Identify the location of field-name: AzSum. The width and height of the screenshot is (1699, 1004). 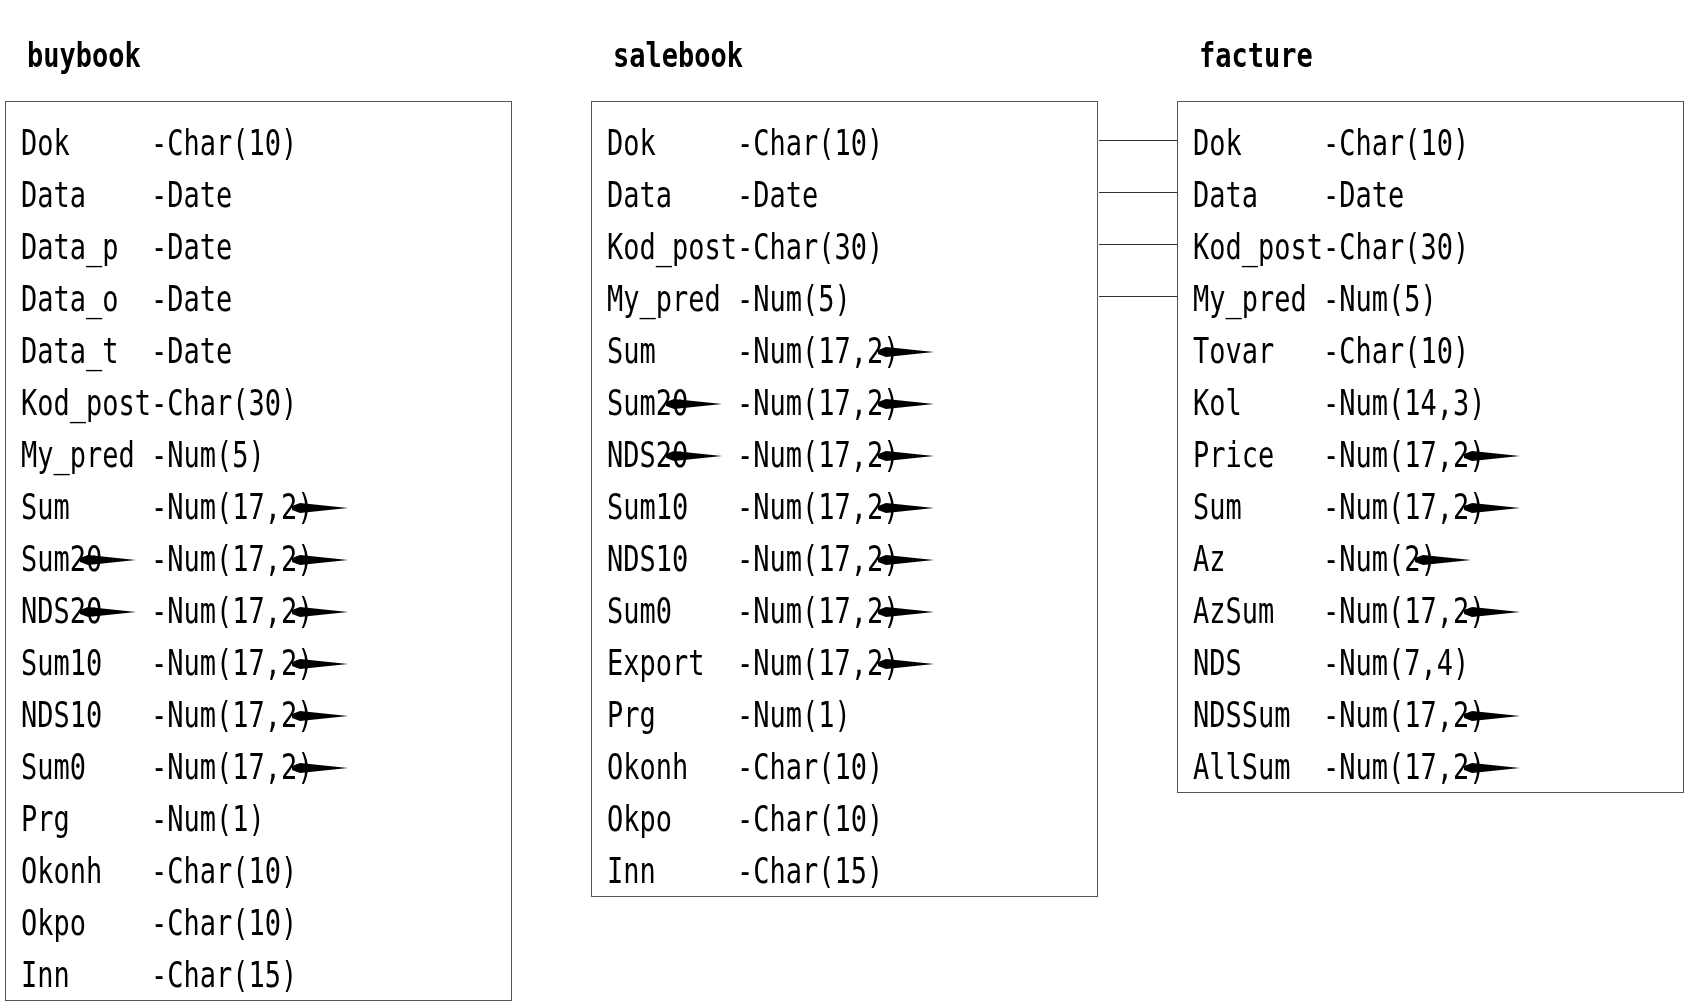
(1234, 610).